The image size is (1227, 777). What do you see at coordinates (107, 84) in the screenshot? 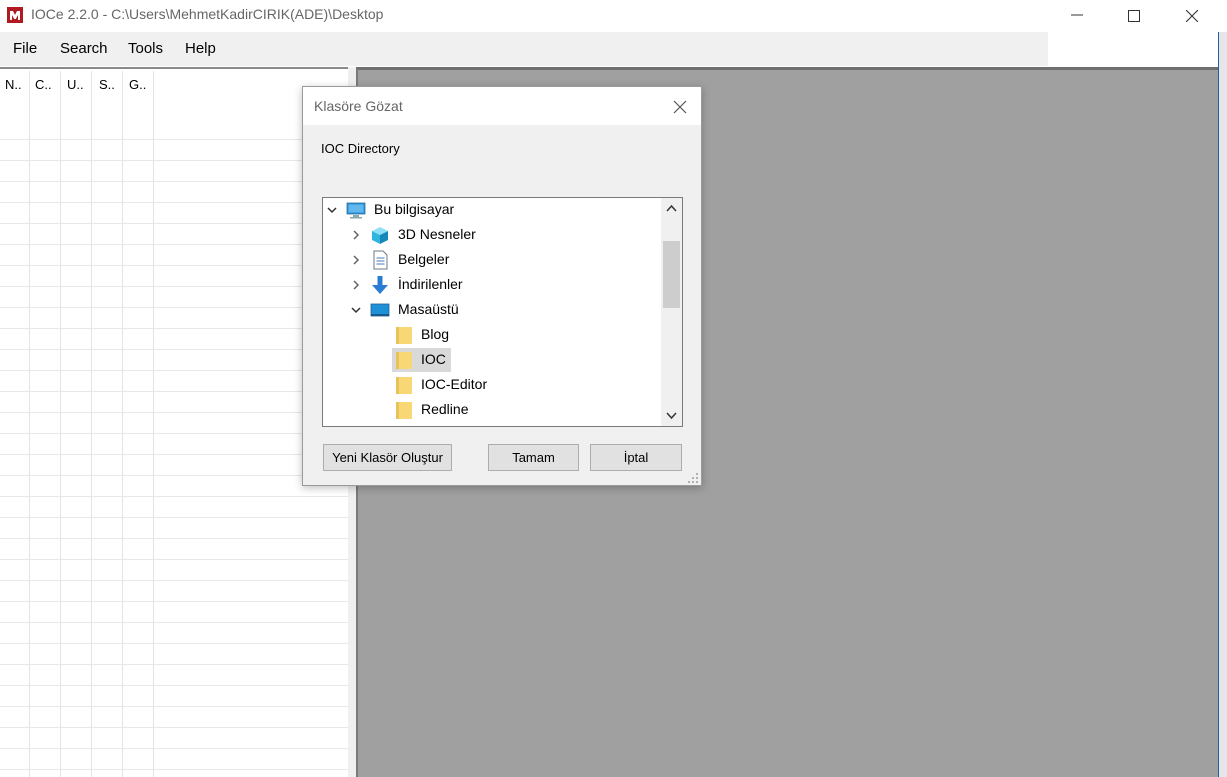
I see `column-header-s: S..` at bounding box center [107, 84].